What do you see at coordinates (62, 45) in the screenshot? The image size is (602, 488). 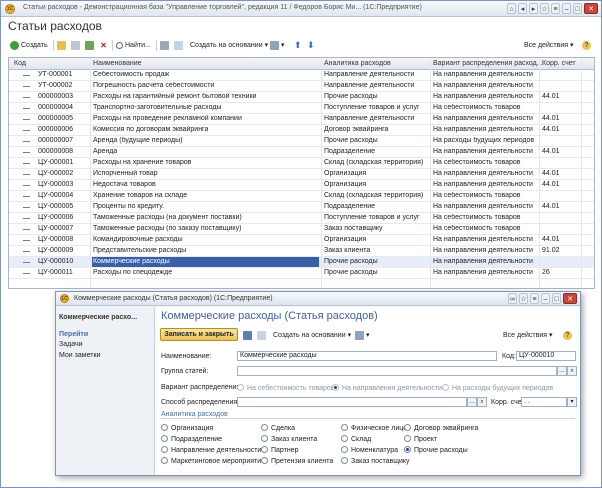 I see `create-group-button` at bounding box center [62, 45].